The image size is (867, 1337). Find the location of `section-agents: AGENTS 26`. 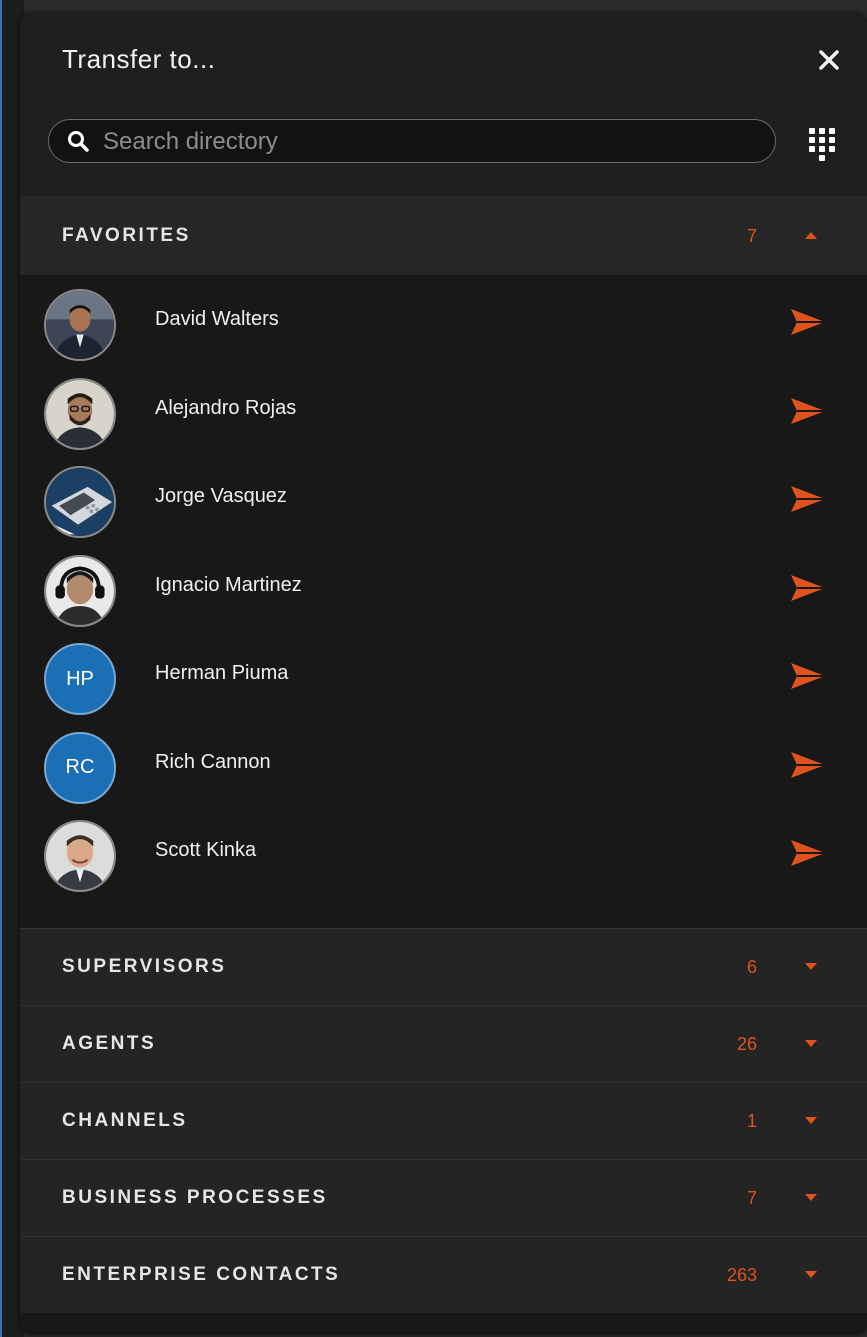

section-agents: AGENTS 26 is located at coordinates (443, 1044).